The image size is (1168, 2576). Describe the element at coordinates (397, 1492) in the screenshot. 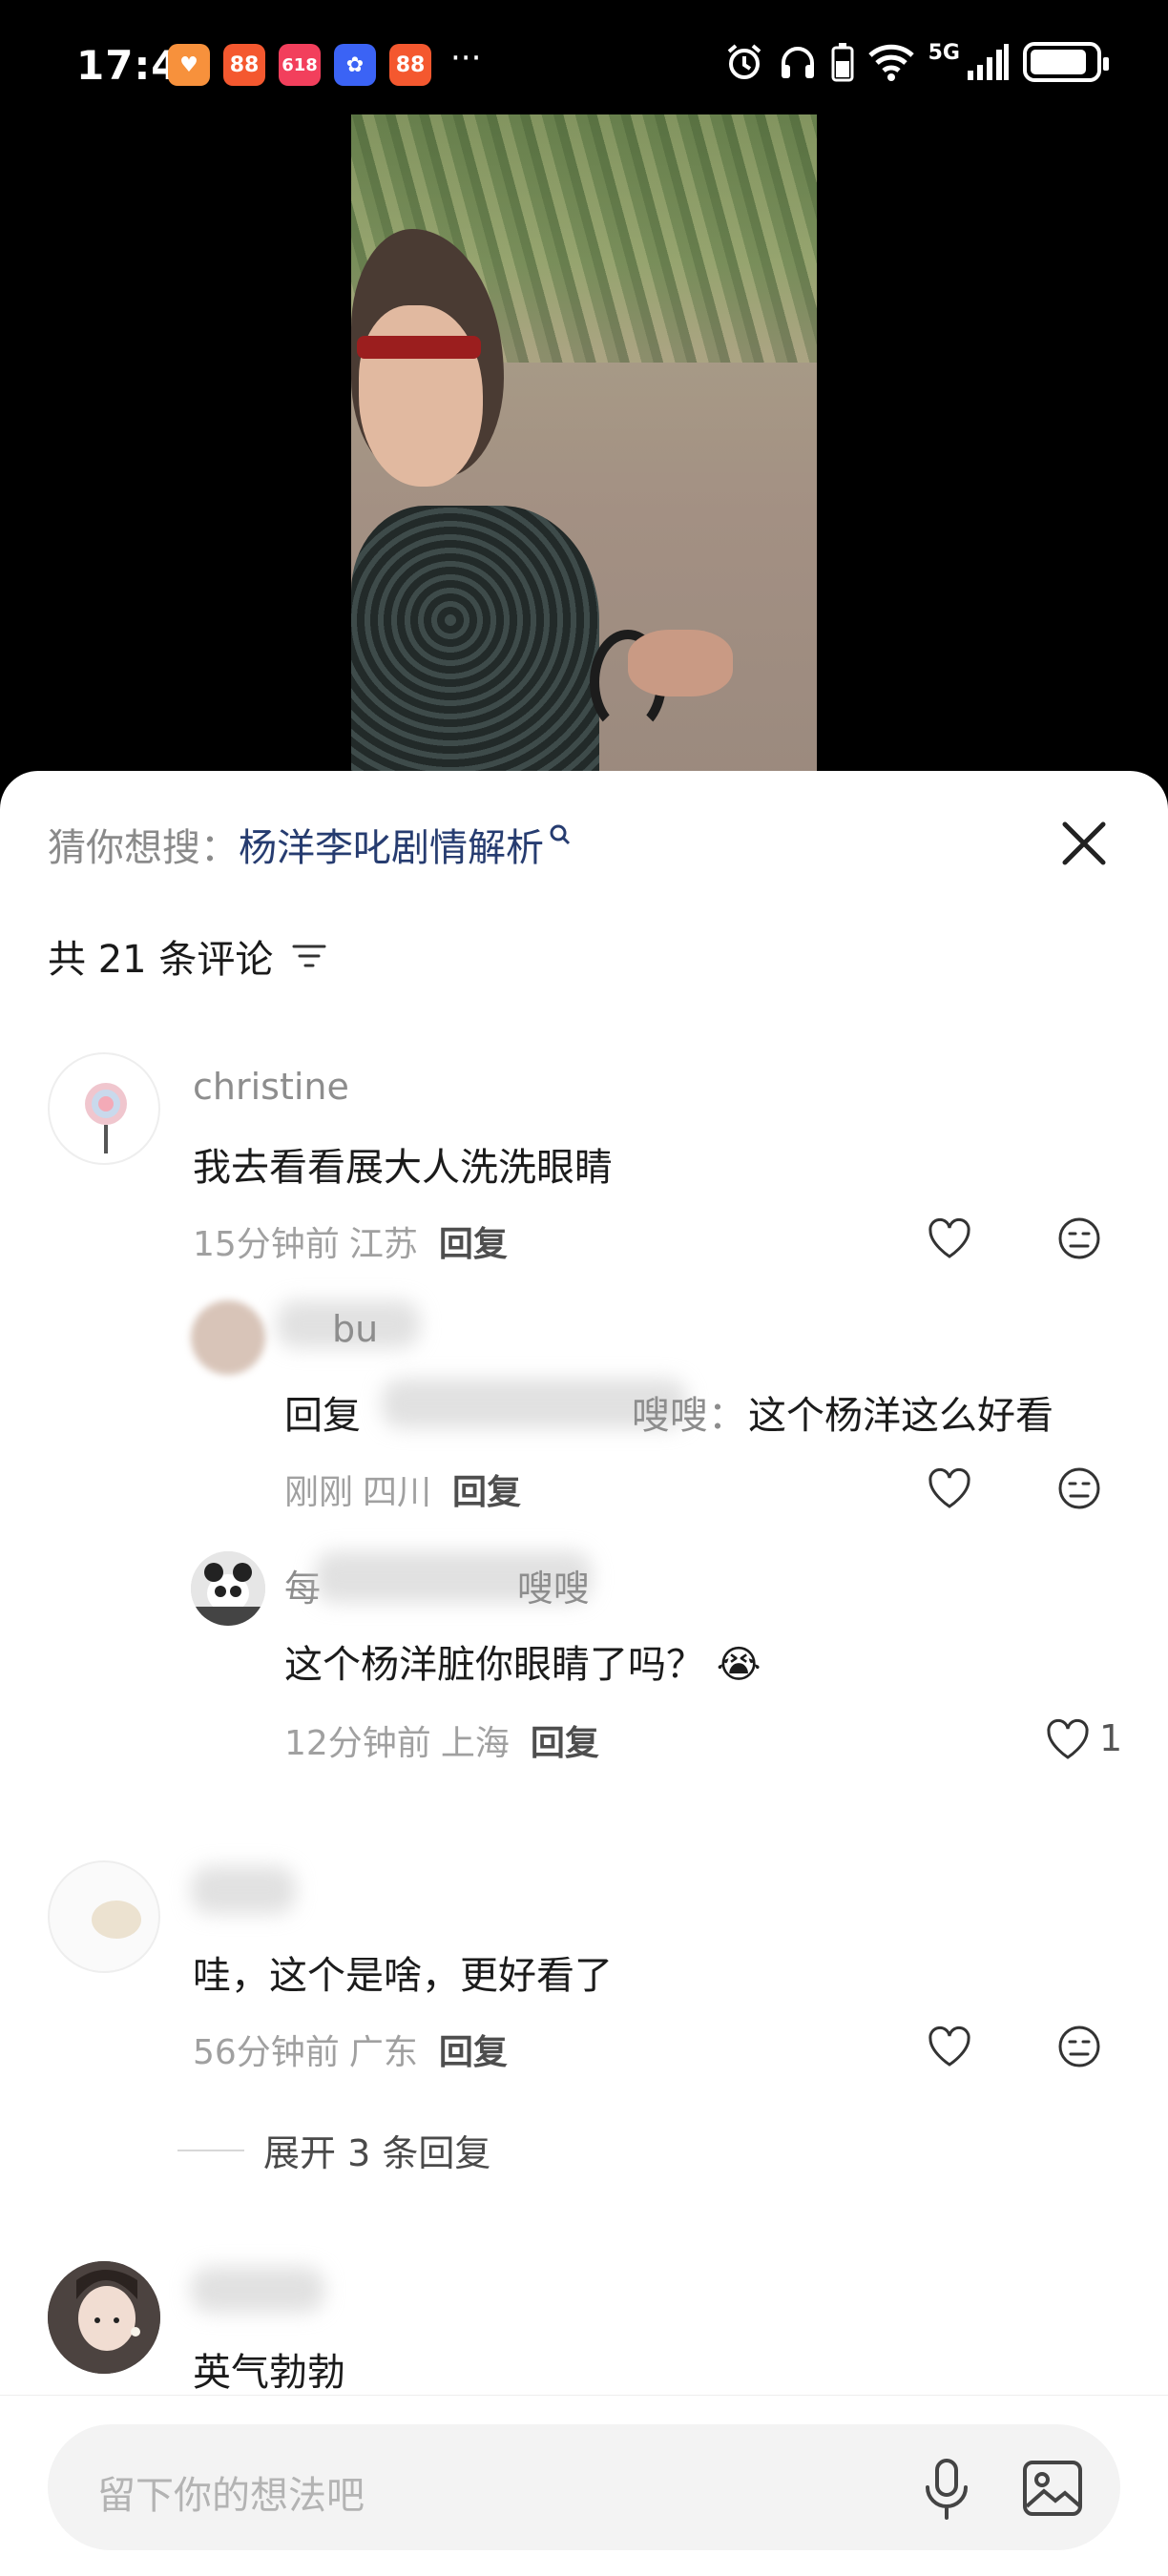

I see `reply-location: 四川` at that location.